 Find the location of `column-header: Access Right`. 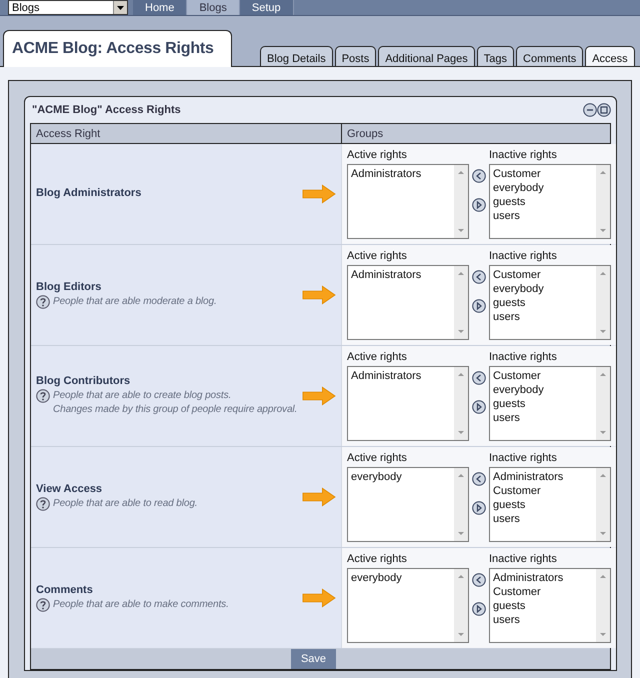

column-header: Access Right is located at coordinates (186, 133).